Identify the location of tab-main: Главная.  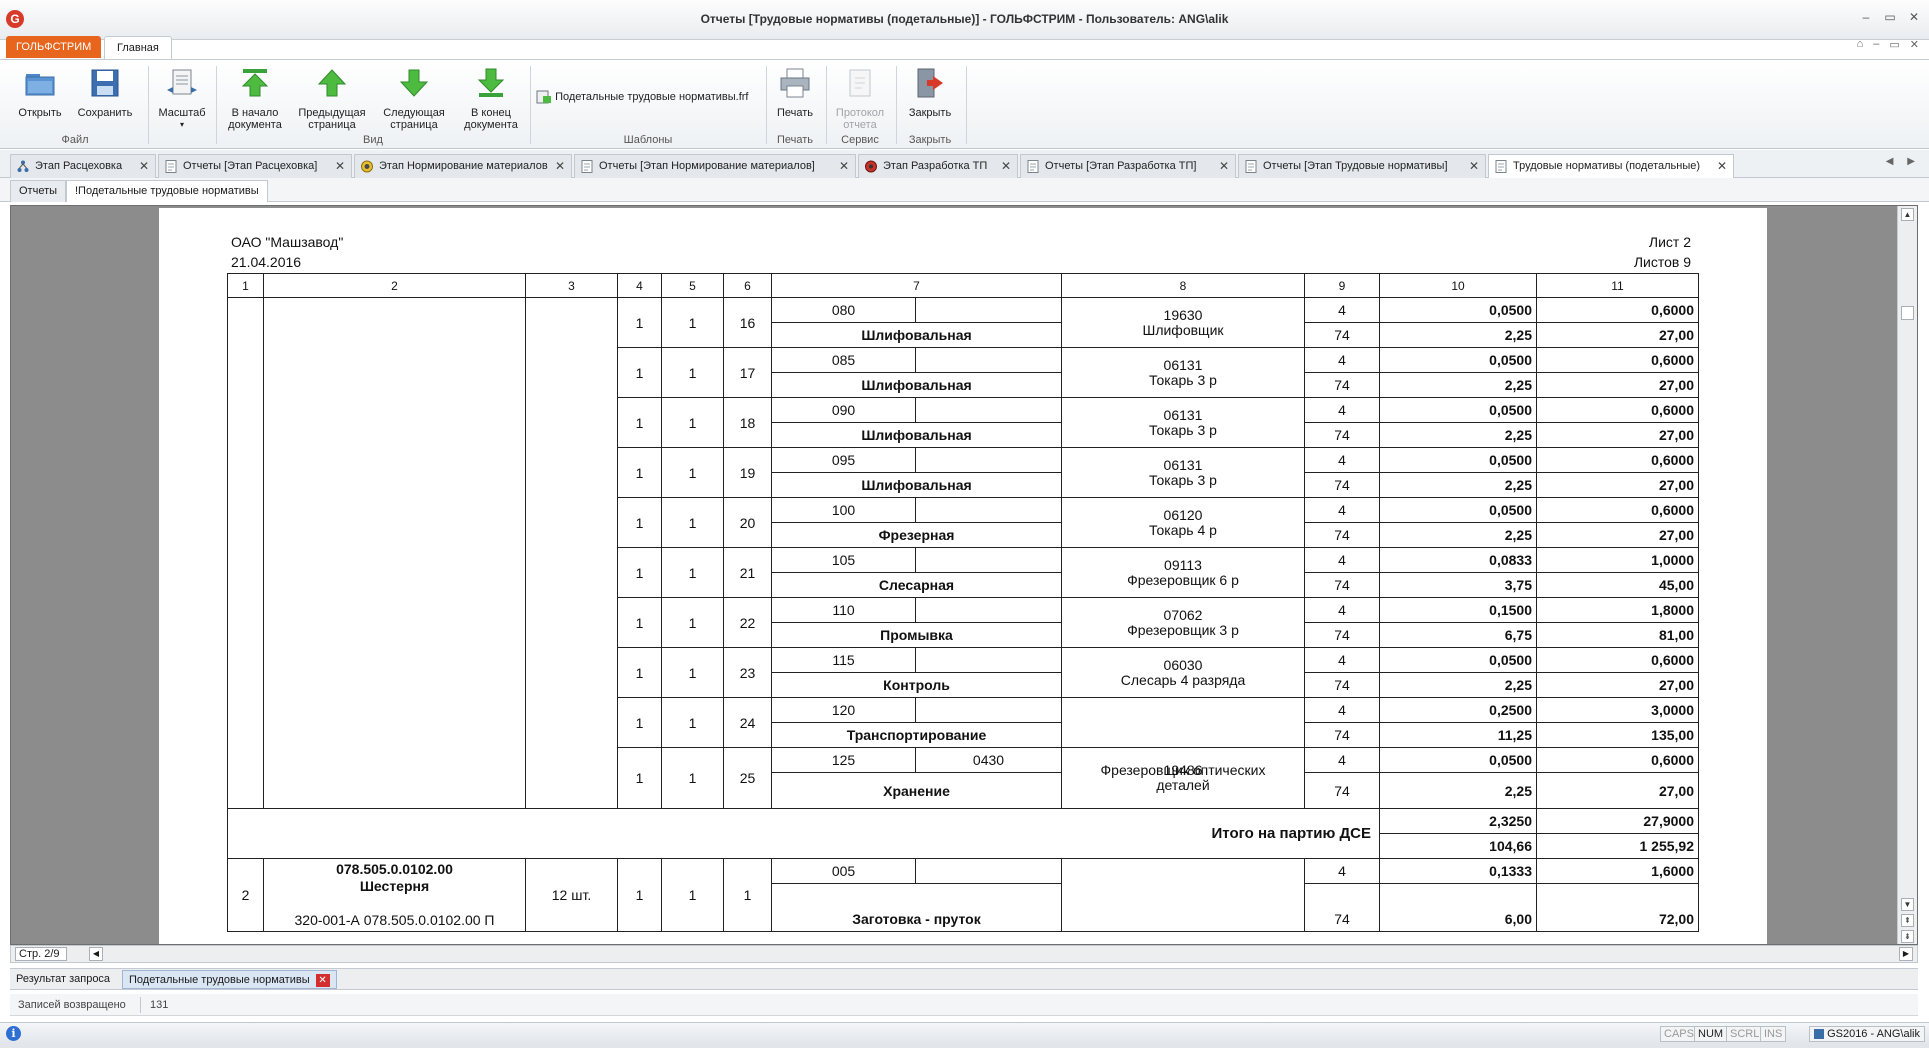
(138, 48).